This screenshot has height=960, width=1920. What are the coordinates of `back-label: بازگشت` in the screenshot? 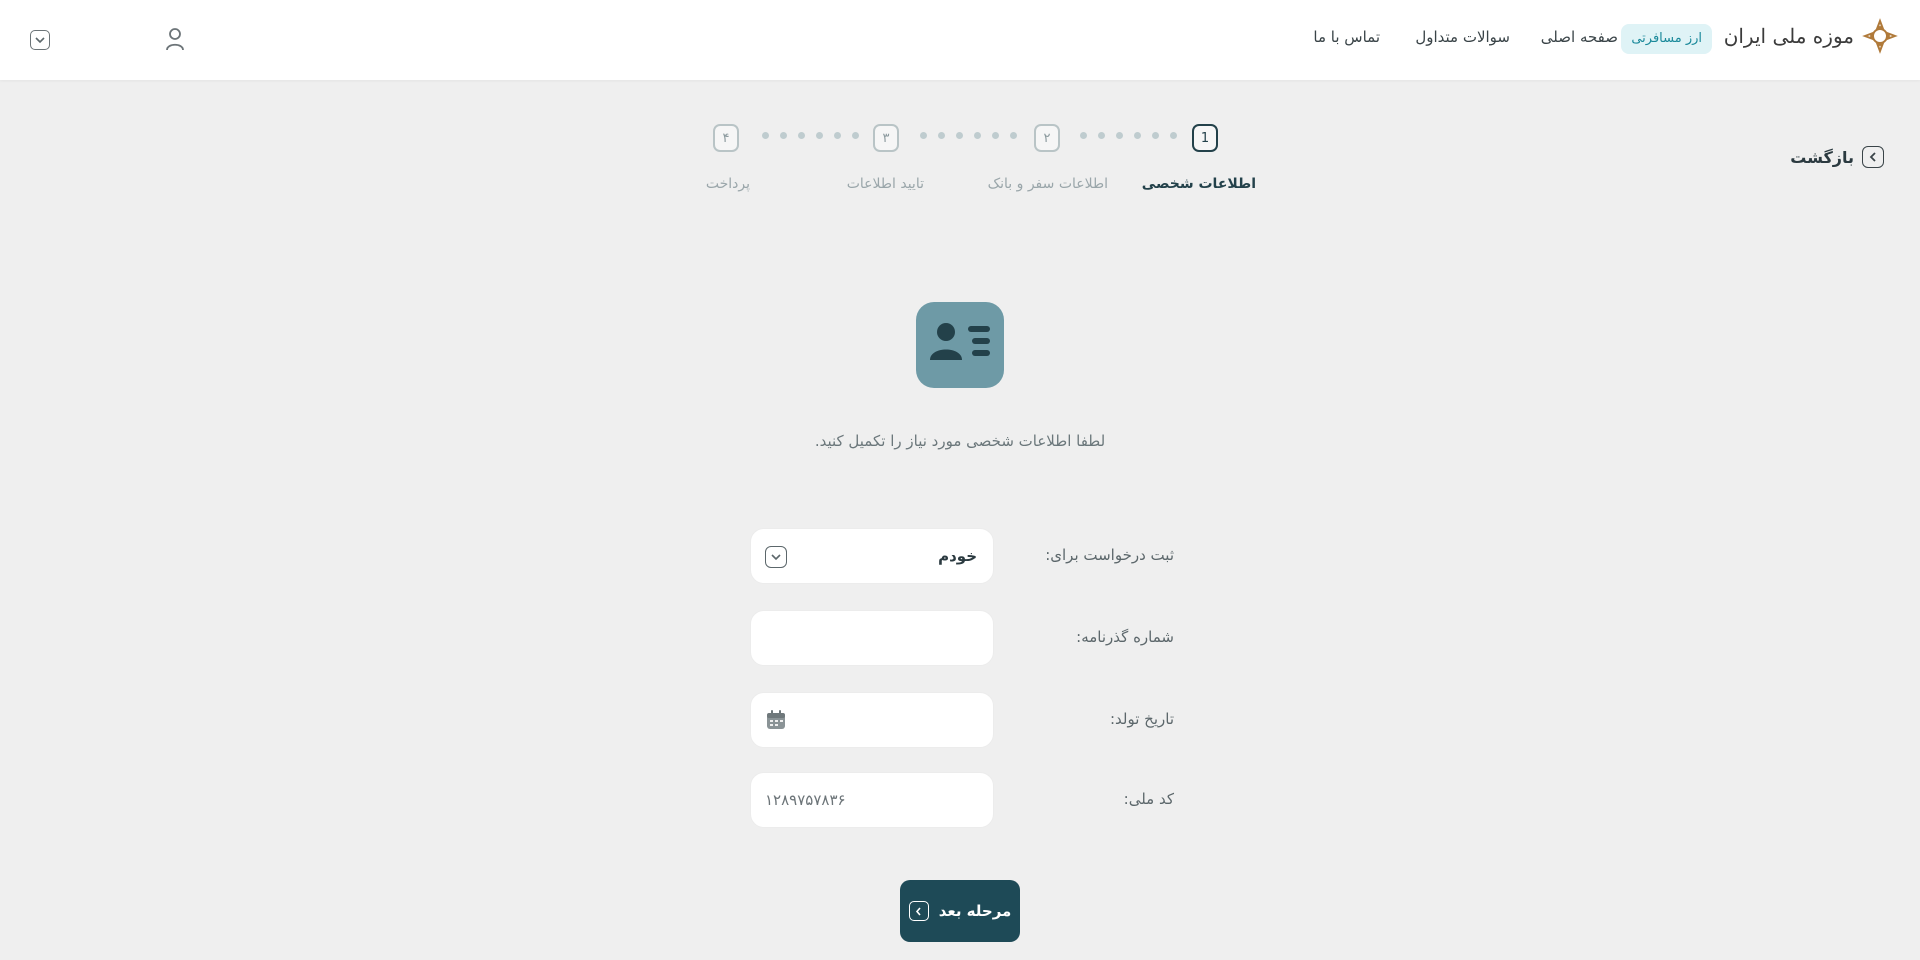 It's located at (1822, 157).